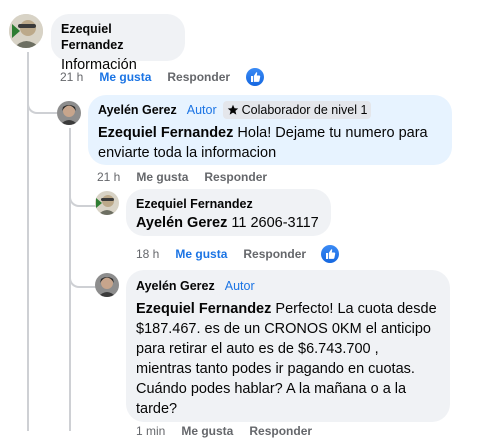 This screenshot has width=500, height=438. I want to click on comment-text-line: para retirar el auto es de $6.743.700 ,, so click(257, 349).